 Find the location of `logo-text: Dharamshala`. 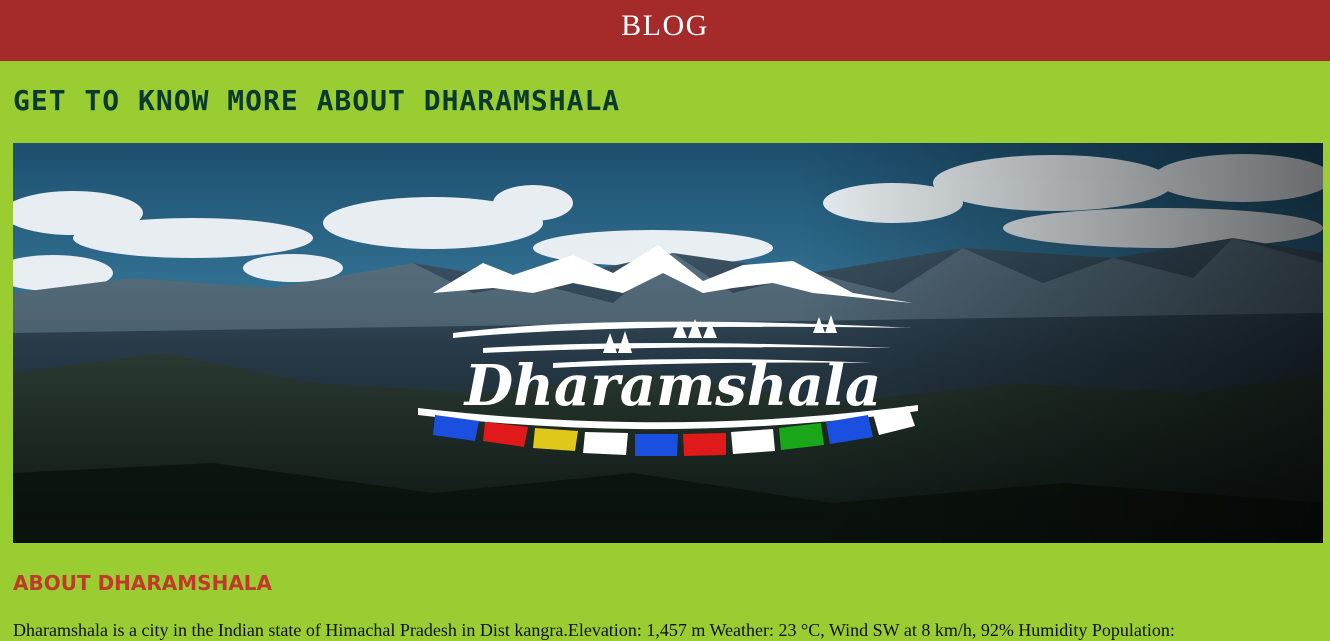

logo-text: Dharamshala is located at coordinates (672, 386).